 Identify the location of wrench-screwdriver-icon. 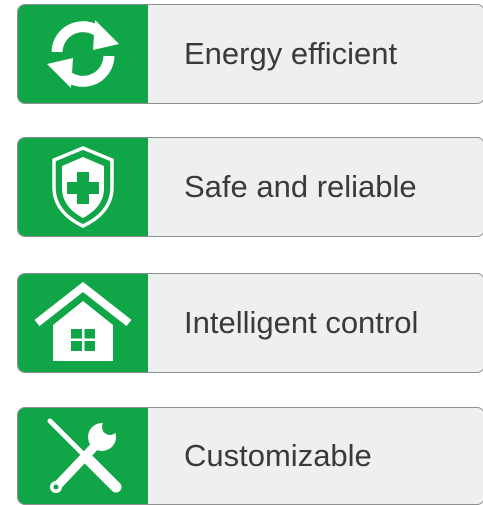
(84, 455).